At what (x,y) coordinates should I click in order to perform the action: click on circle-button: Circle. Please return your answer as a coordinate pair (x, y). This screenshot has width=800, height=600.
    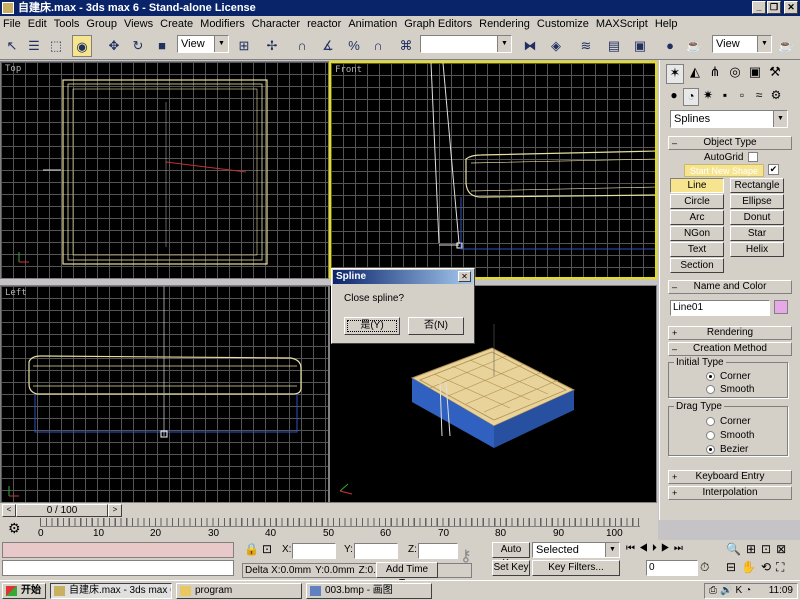
    Looking at the image, I should click on (697, 201).